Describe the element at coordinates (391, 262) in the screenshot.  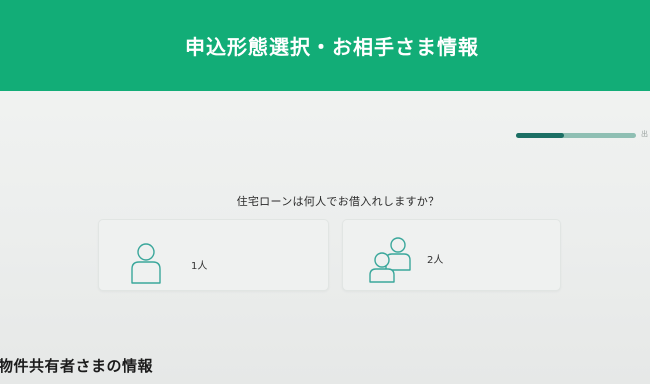
I see `two-people-icon` at that location.